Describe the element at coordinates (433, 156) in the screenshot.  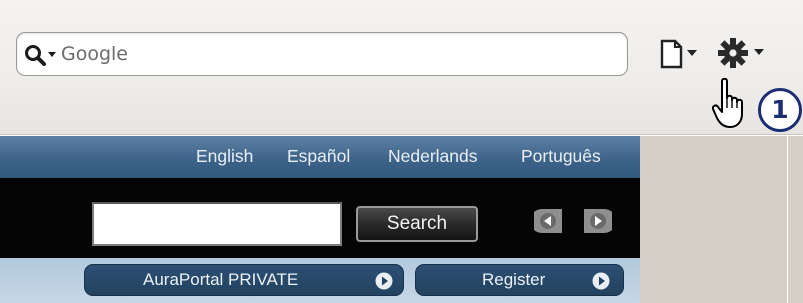
I see `language-link-nederlands: Nederlands` at that location.